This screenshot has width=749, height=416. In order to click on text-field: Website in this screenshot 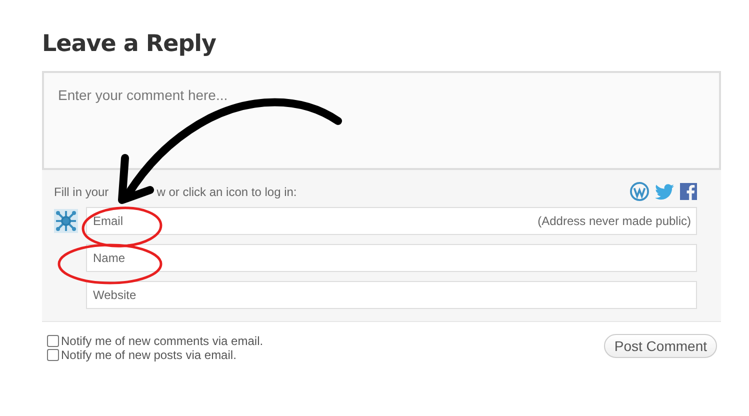, I will do `click(391, 295)`.